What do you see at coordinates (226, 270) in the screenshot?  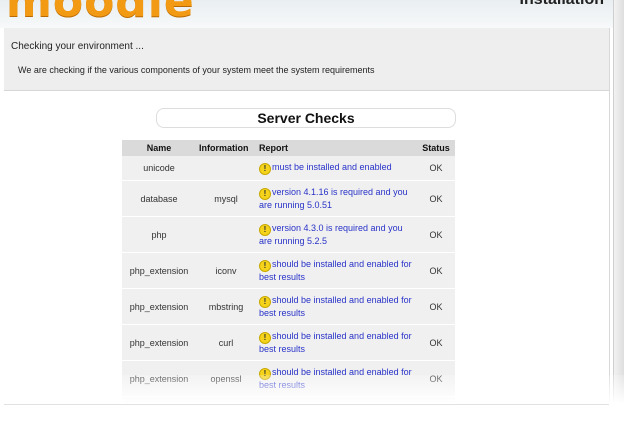 I see `check-info: iconv` at bounding box center [226, 270].